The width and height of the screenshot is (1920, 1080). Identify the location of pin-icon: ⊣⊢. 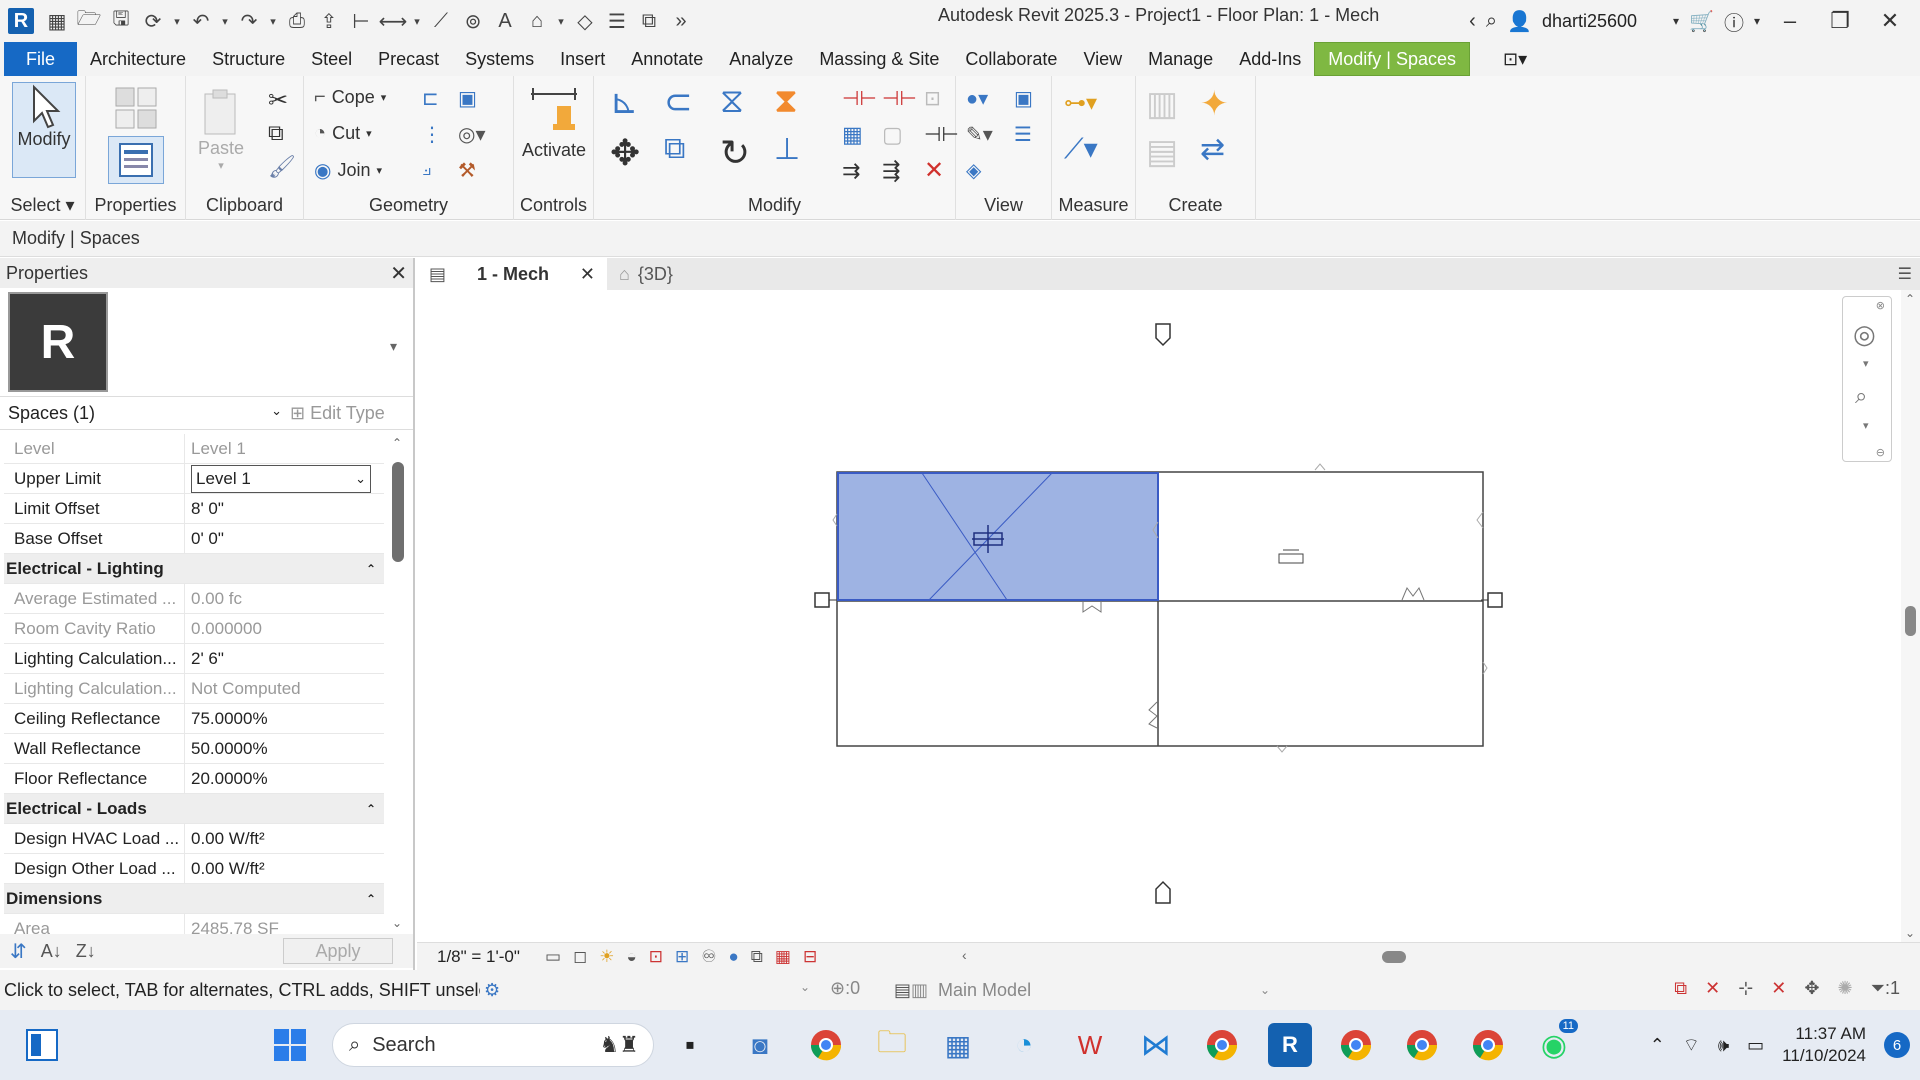
(941, 134).